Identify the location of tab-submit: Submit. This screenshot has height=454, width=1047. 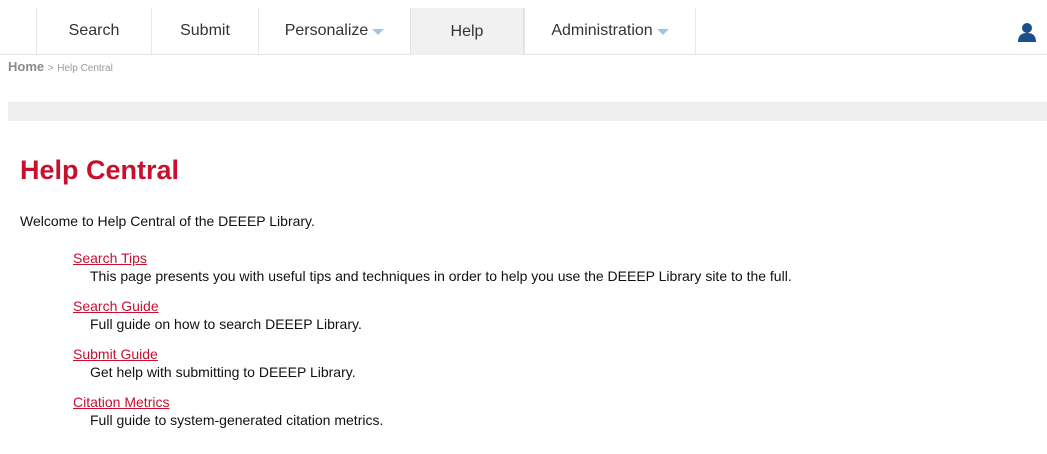
(204, 31).